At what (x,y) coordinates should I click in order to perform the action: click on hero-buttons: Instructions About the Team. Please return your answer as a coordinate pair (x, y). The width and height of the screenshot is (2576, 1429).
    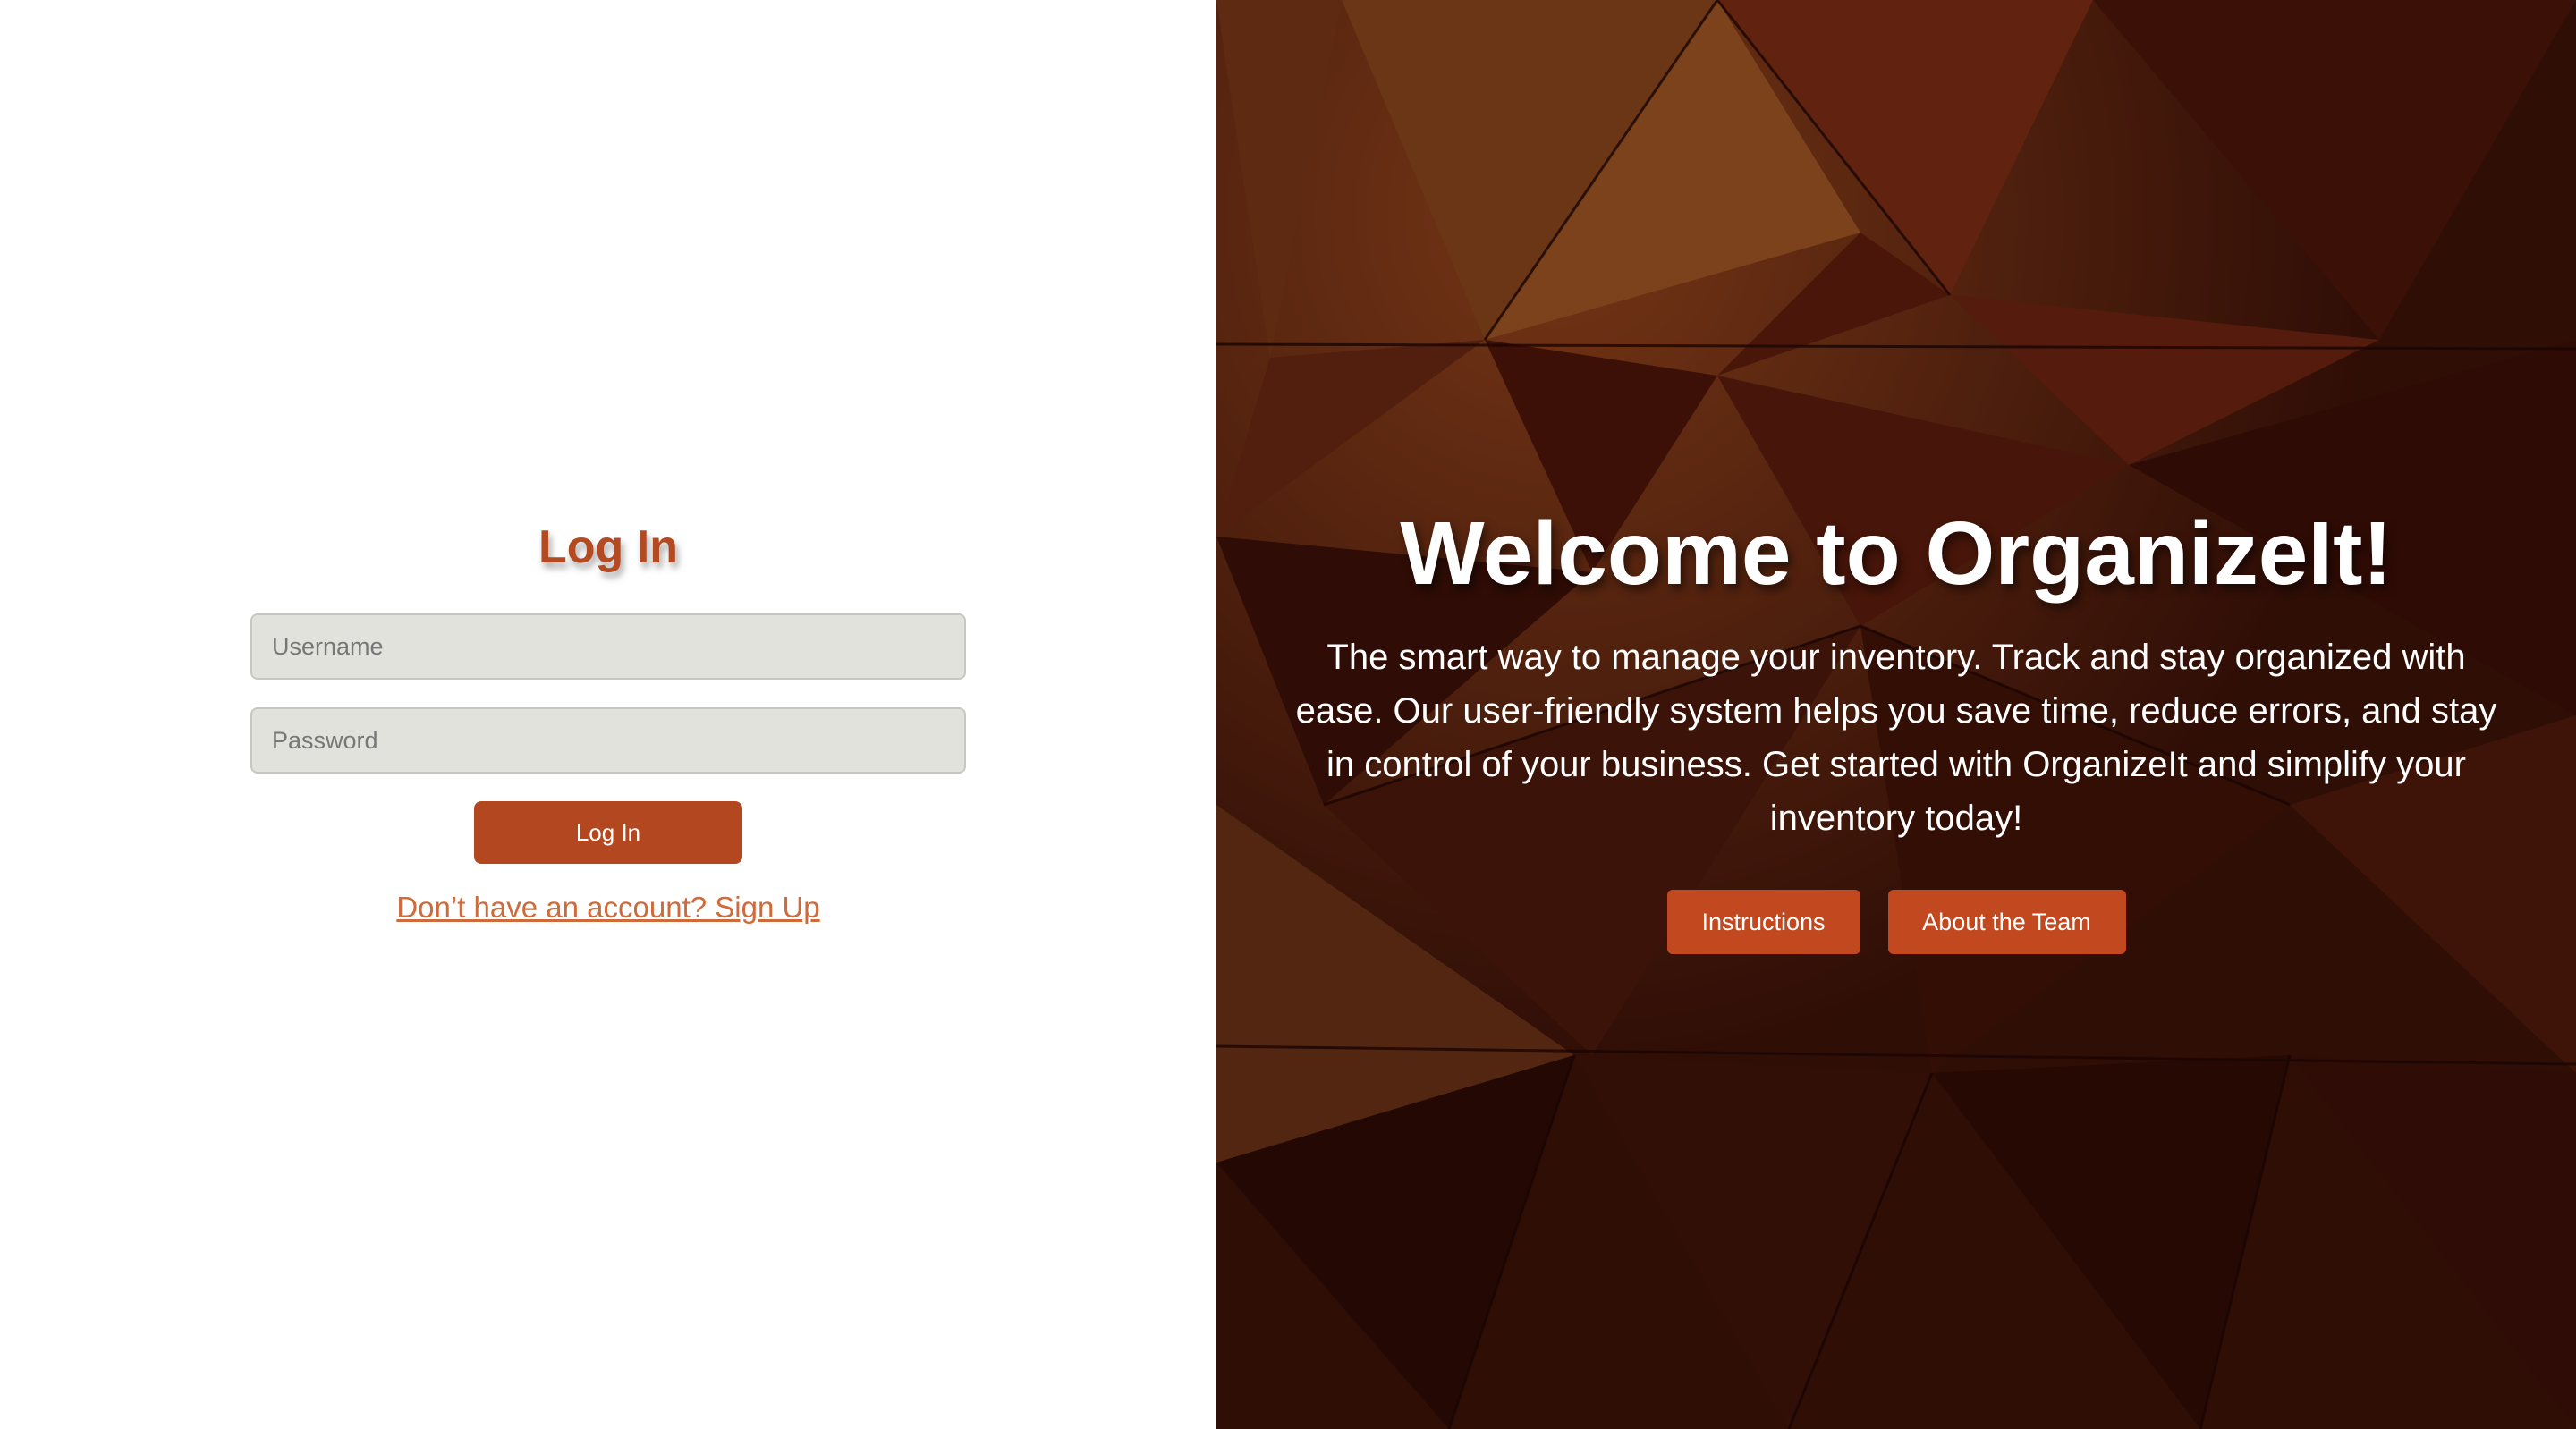
    Looking at the image, I should click on (1896, 922).